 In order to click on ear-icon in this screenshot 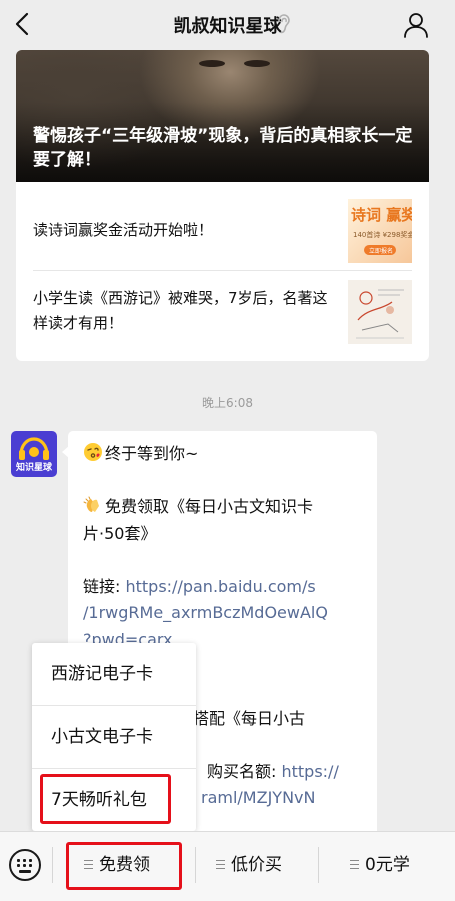, I will do `click(284, 24)`.